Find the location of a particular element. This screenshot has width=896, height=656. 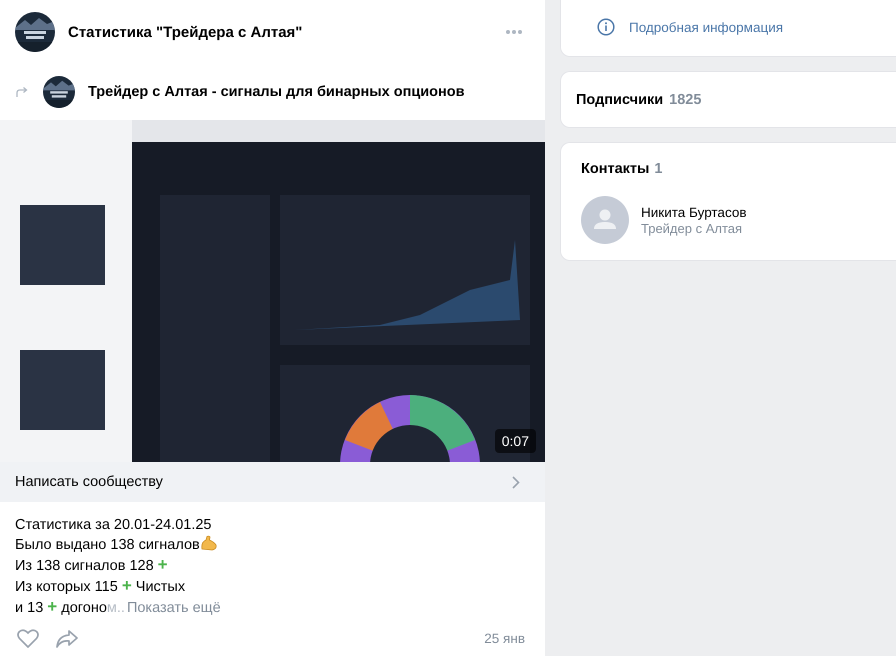

like-icon is located at coordinates (28, 638).